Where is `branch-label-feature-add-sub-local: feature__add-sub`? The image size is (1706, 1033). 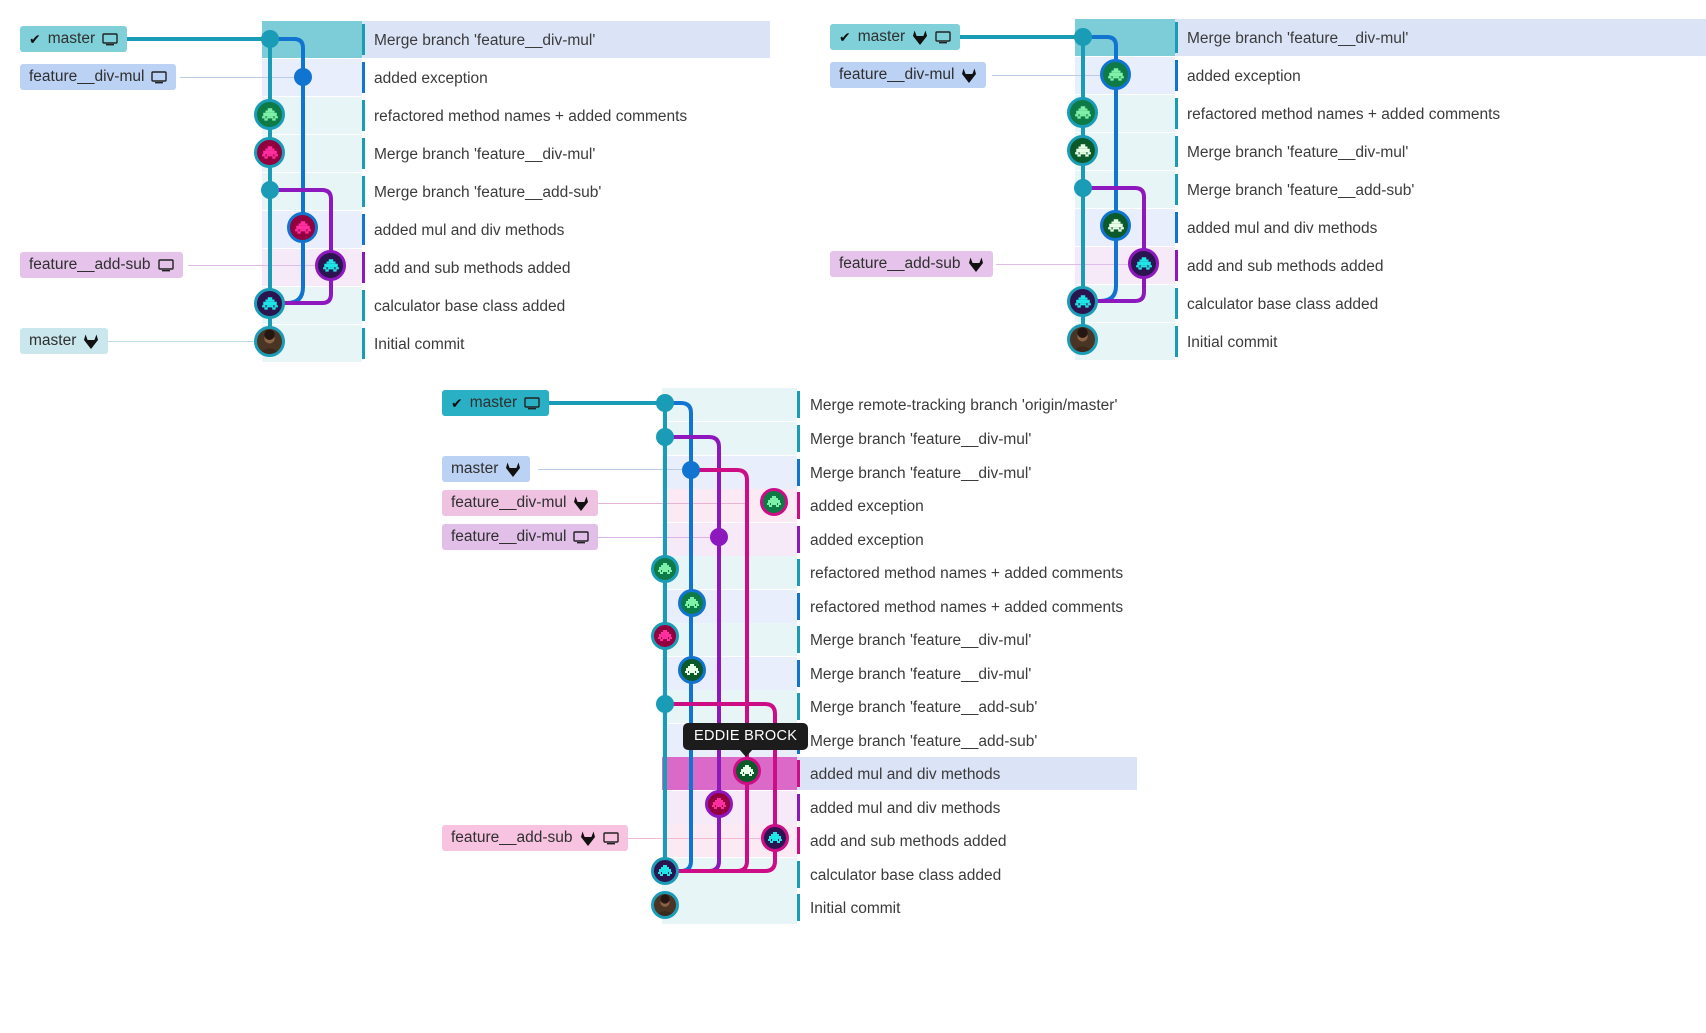 branch-label-feature-add-sub-local: feature__add-sub is located at coordinates (101, 265).